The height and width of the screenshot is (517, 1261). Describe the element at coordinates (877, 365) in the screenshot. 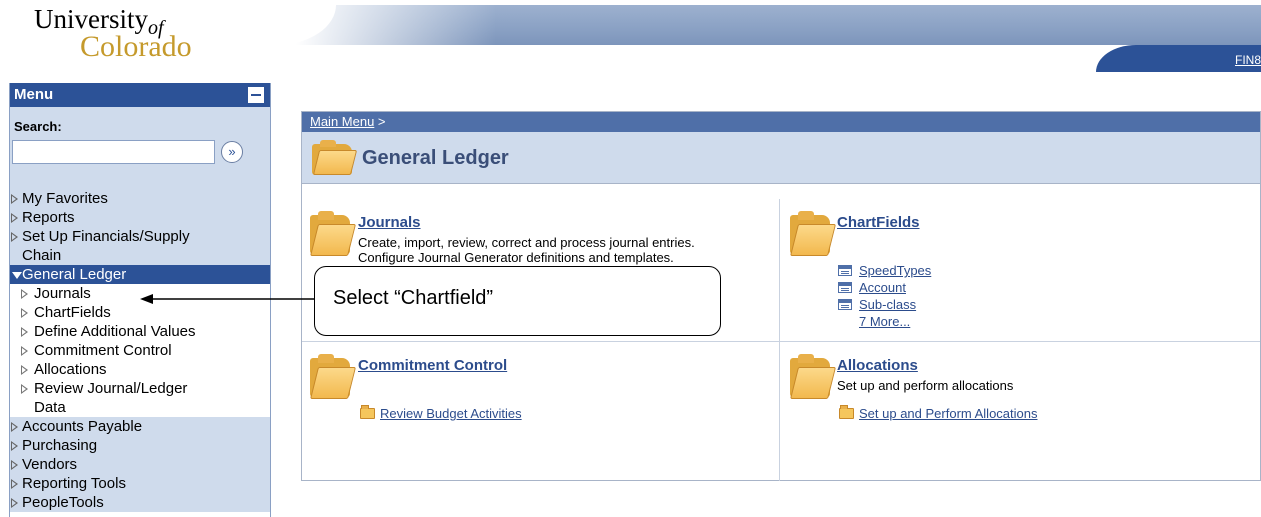

I see `allocations-link: Allocations` at that location.